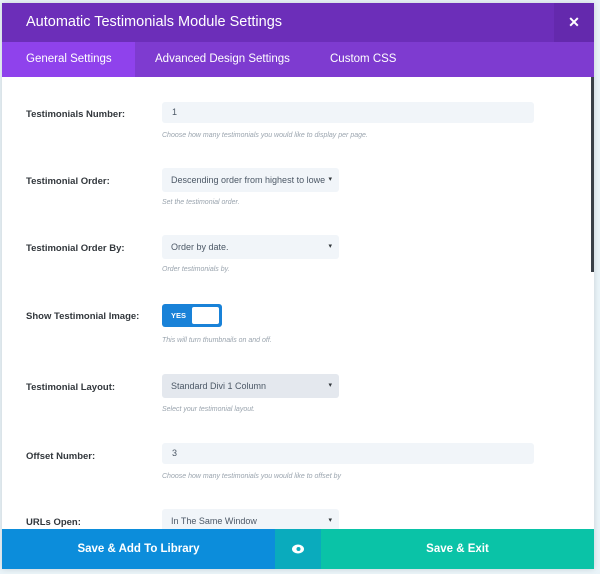  Describe the element at coordinates (348, 453) in the screenshot. I see `offset-number-input: 3` at that location.